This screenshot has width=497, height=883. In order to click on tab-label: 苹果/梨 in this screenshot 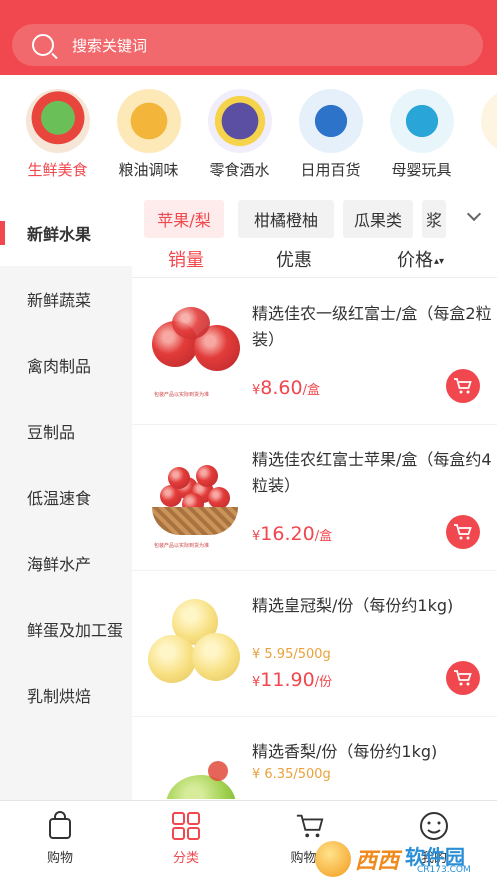, I will do `click(184, 220)`.